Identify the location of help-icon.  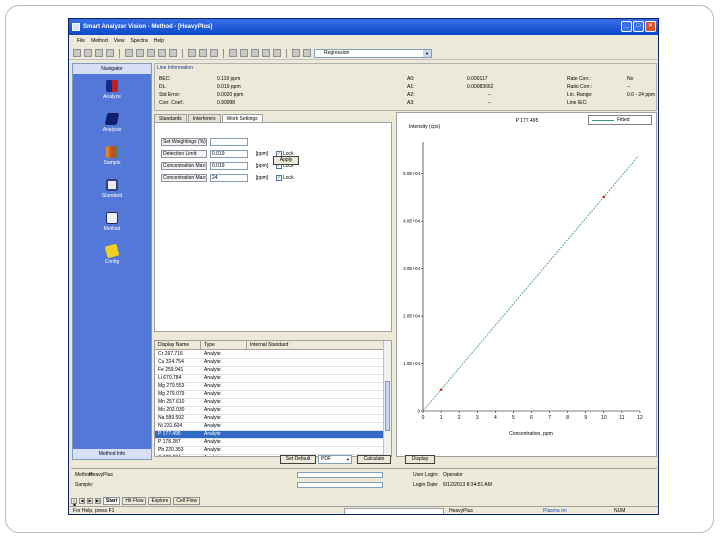
(173, 53).